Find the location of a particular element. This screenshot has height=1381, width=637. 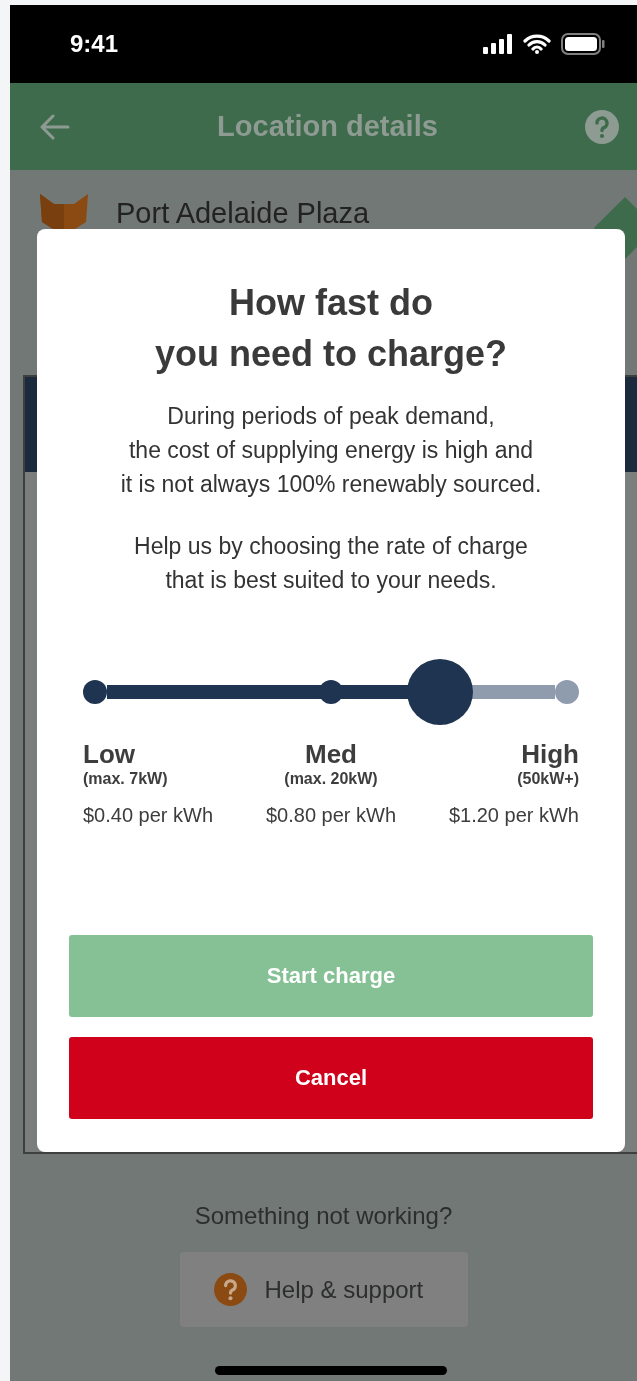

signal-icon is located at coordinates (498, 44).